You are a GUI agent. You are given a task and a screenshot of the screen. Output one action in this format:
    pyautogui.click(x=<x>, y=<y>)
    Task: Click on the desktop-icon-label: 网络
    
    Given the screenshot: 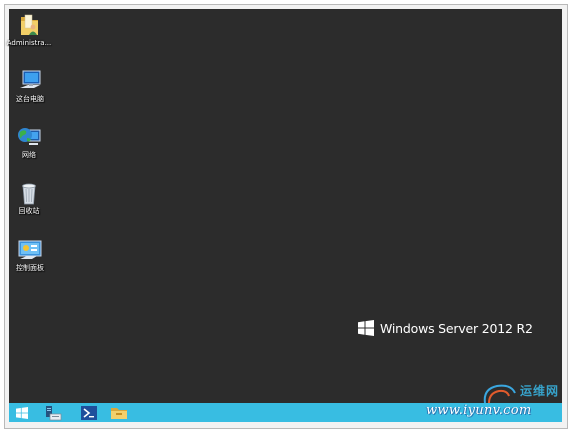 What is the action you would take?
    pyautogui.click(x=29, y=155)
    